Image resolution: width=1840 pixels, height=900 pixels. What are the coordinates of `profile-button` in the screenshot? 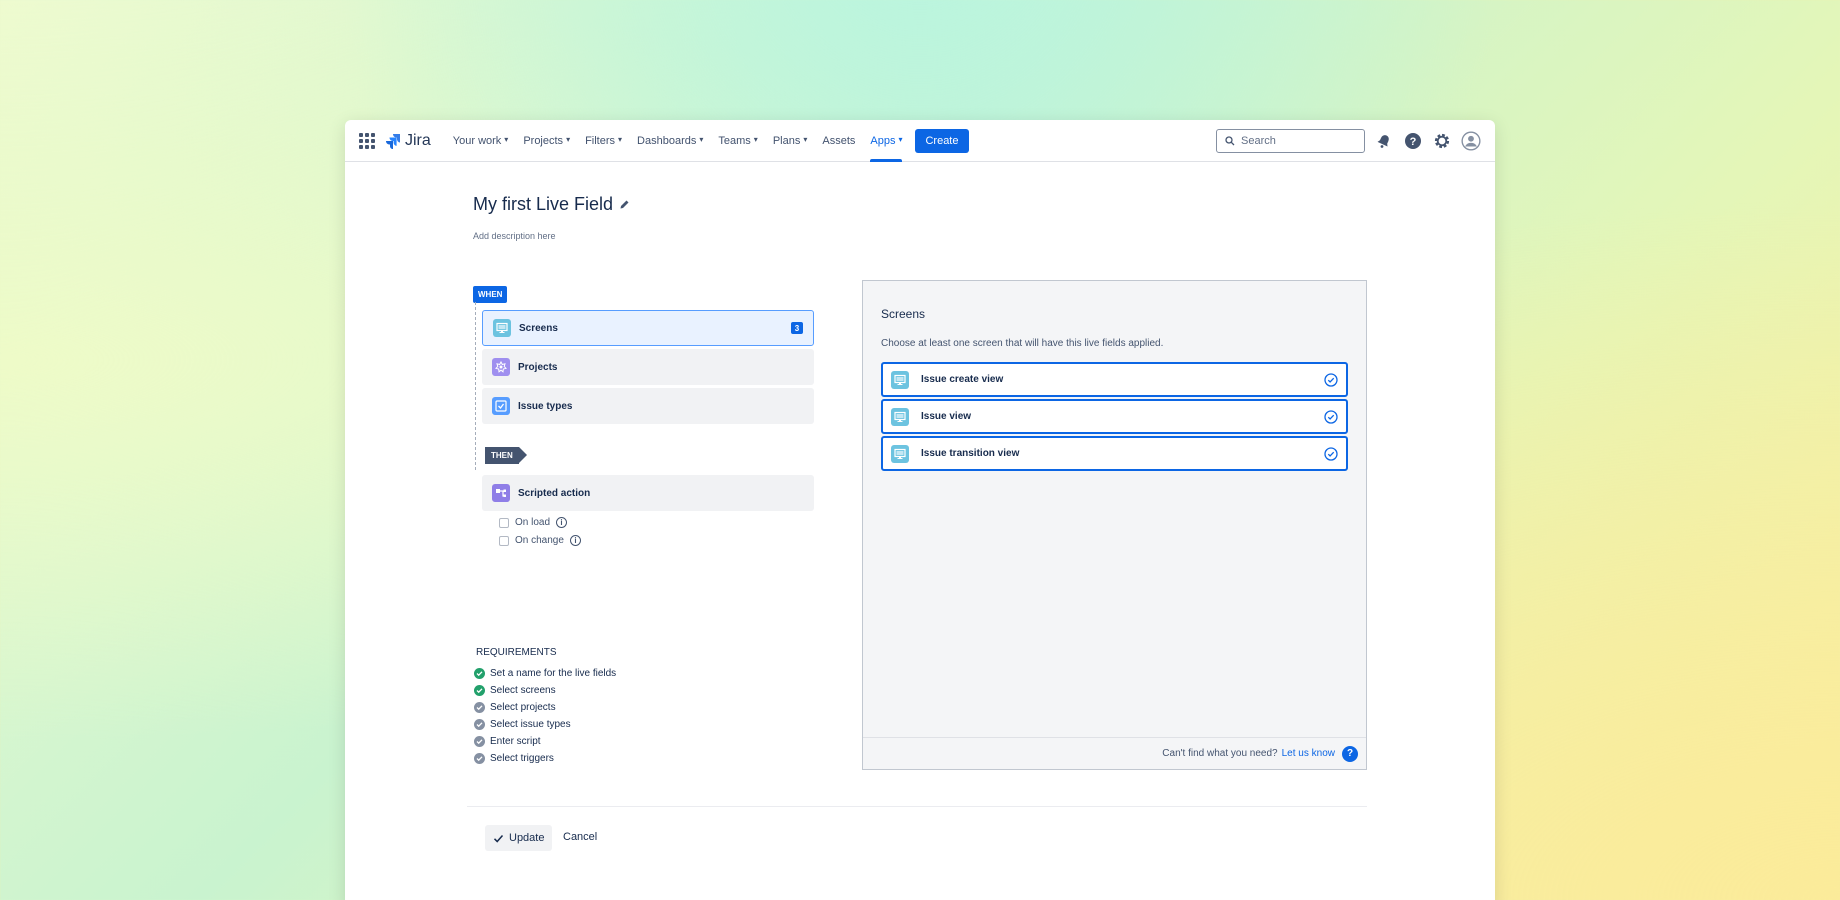 It's located at (1471, 141).